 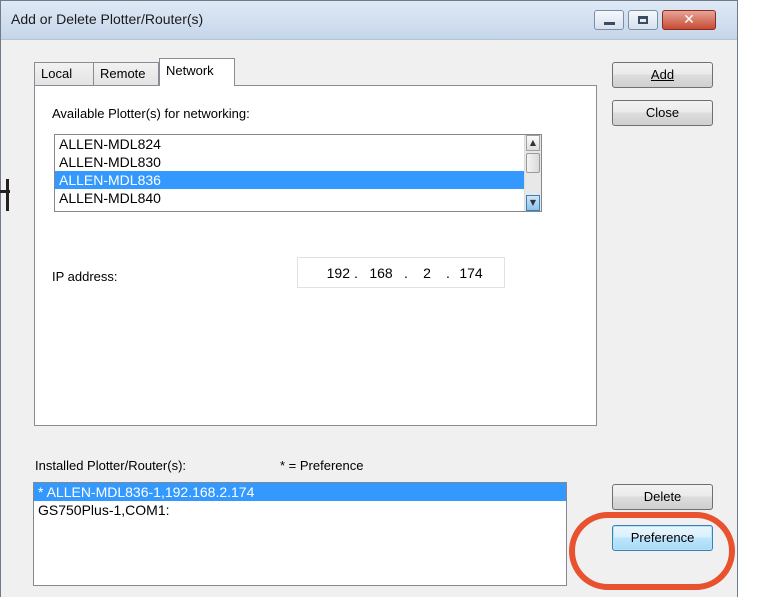 What do you see at coordinates (107, 19) in the screenshot?
I see `window-title: Add or Delete Plotter/Router(s)` at bounding box center [107, 19].